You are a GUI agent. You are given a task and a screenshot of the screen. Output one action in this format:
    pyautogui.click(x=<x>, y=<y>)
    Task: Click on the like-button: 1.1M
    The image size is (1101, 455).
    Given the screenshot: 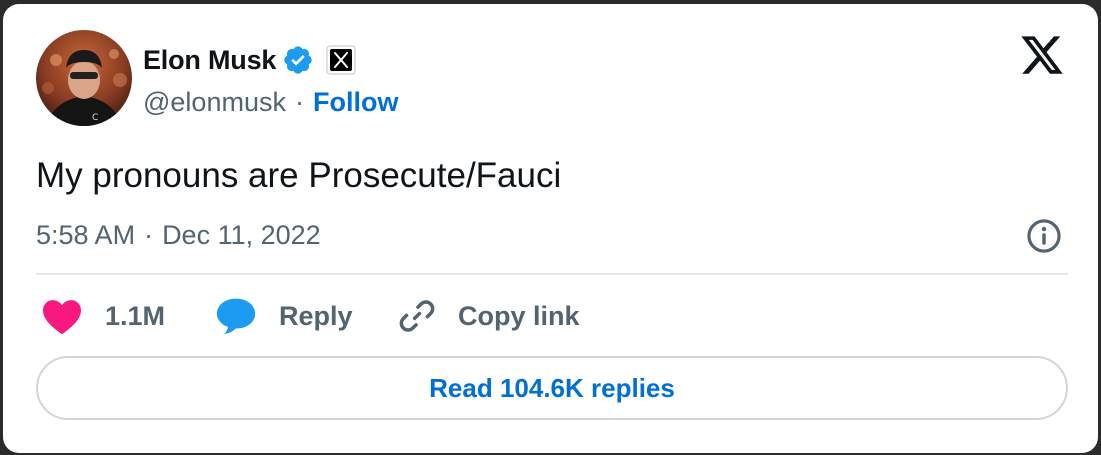 What is the action you would take?
    pyautogui.click(x=103, y=316)
    